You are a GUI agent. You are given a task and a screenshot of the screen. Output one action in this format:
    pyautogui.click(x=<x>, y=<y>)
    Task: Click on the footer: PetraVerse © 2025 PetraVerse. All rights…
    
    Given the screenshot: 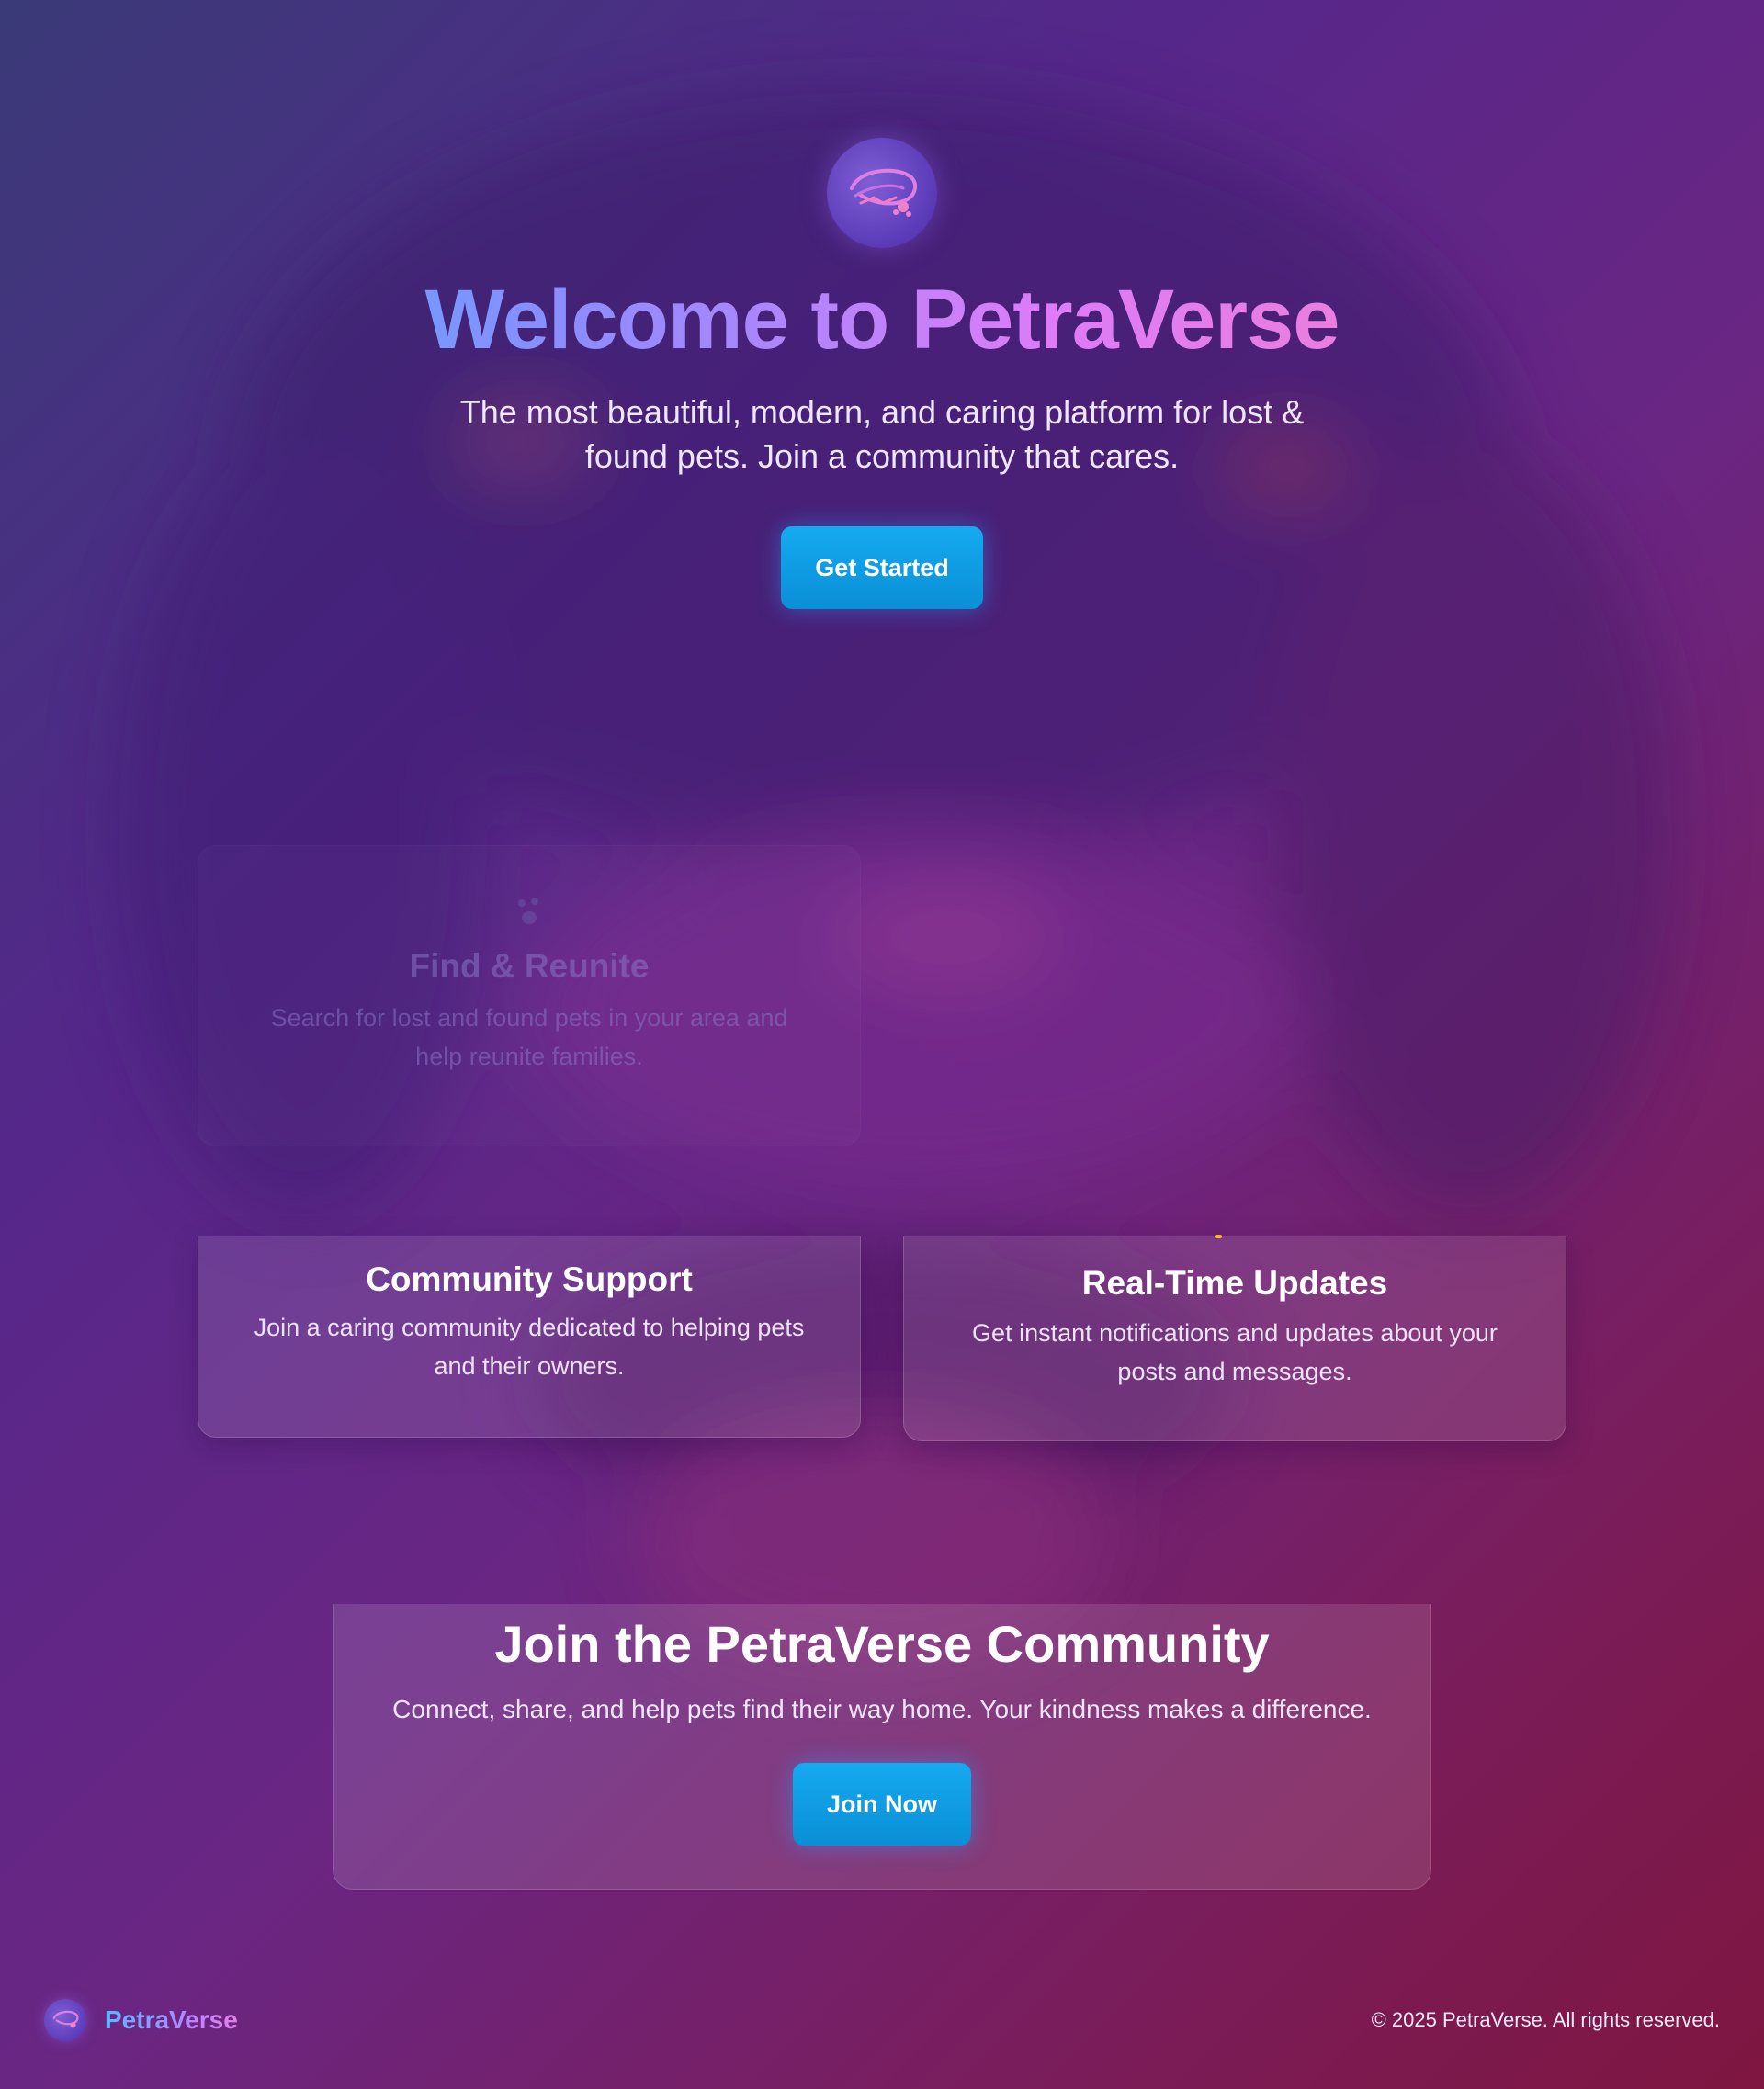 What is the action you would take?
    pyautogui.click(x=882, y=2022)
    